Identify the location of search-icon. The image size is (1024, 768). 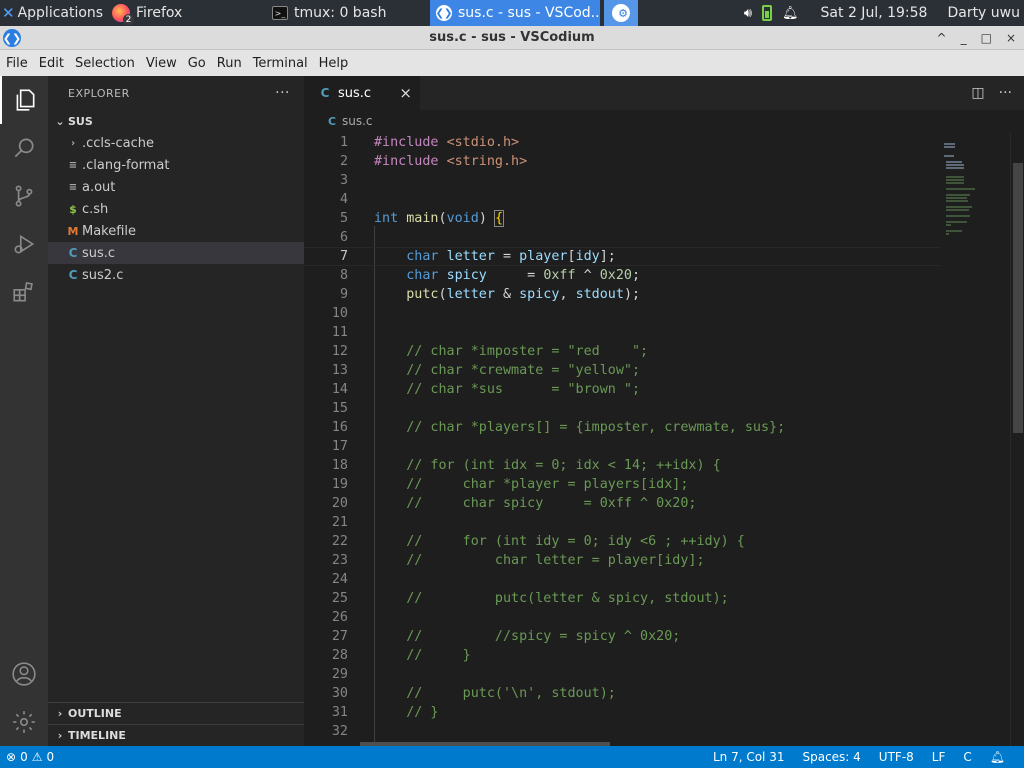
(24, 148).